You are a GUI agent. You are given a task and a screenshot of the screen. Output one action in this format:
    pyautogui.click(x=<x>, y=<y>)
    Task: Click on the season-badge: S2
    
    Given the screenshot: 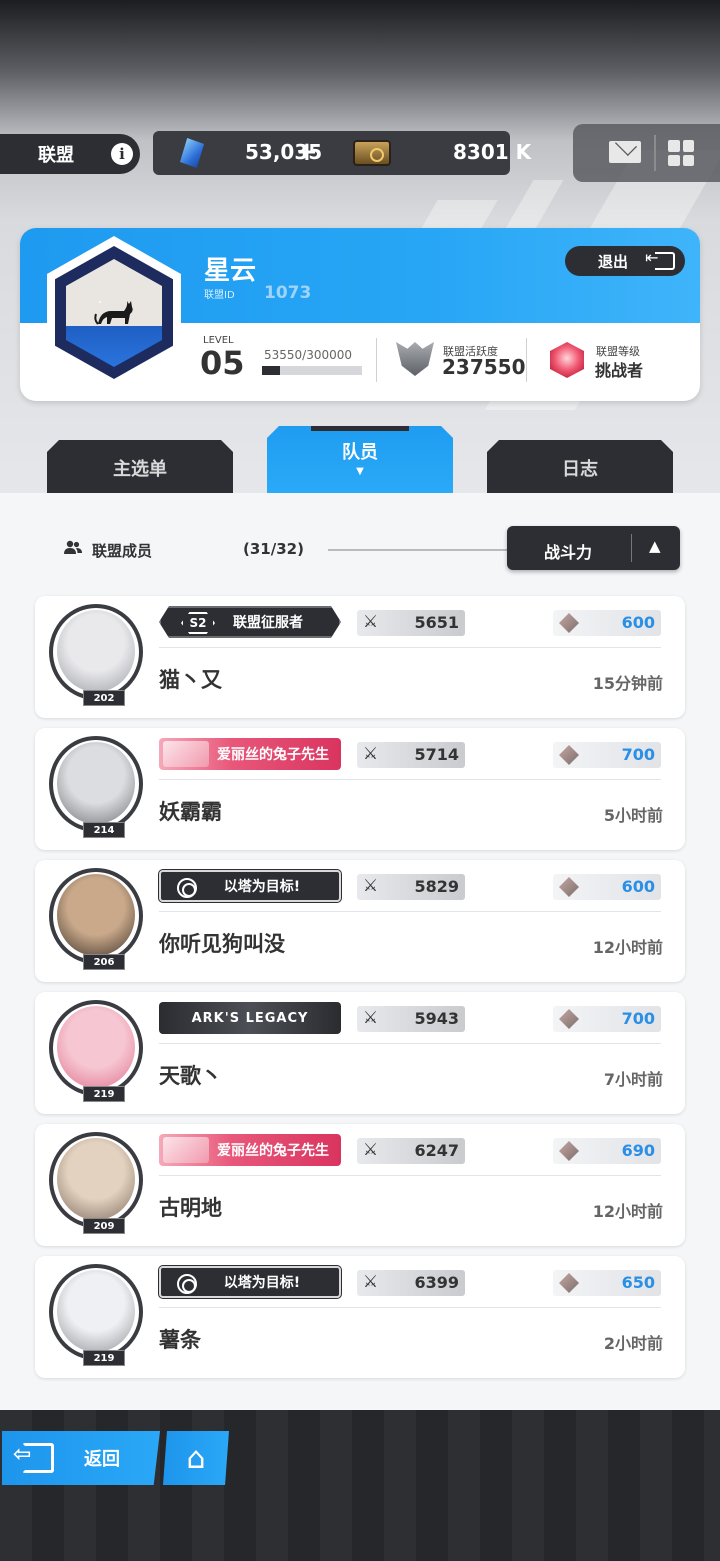 What is the action you would take?
    pyautogui.click(x=198, y=623)
    